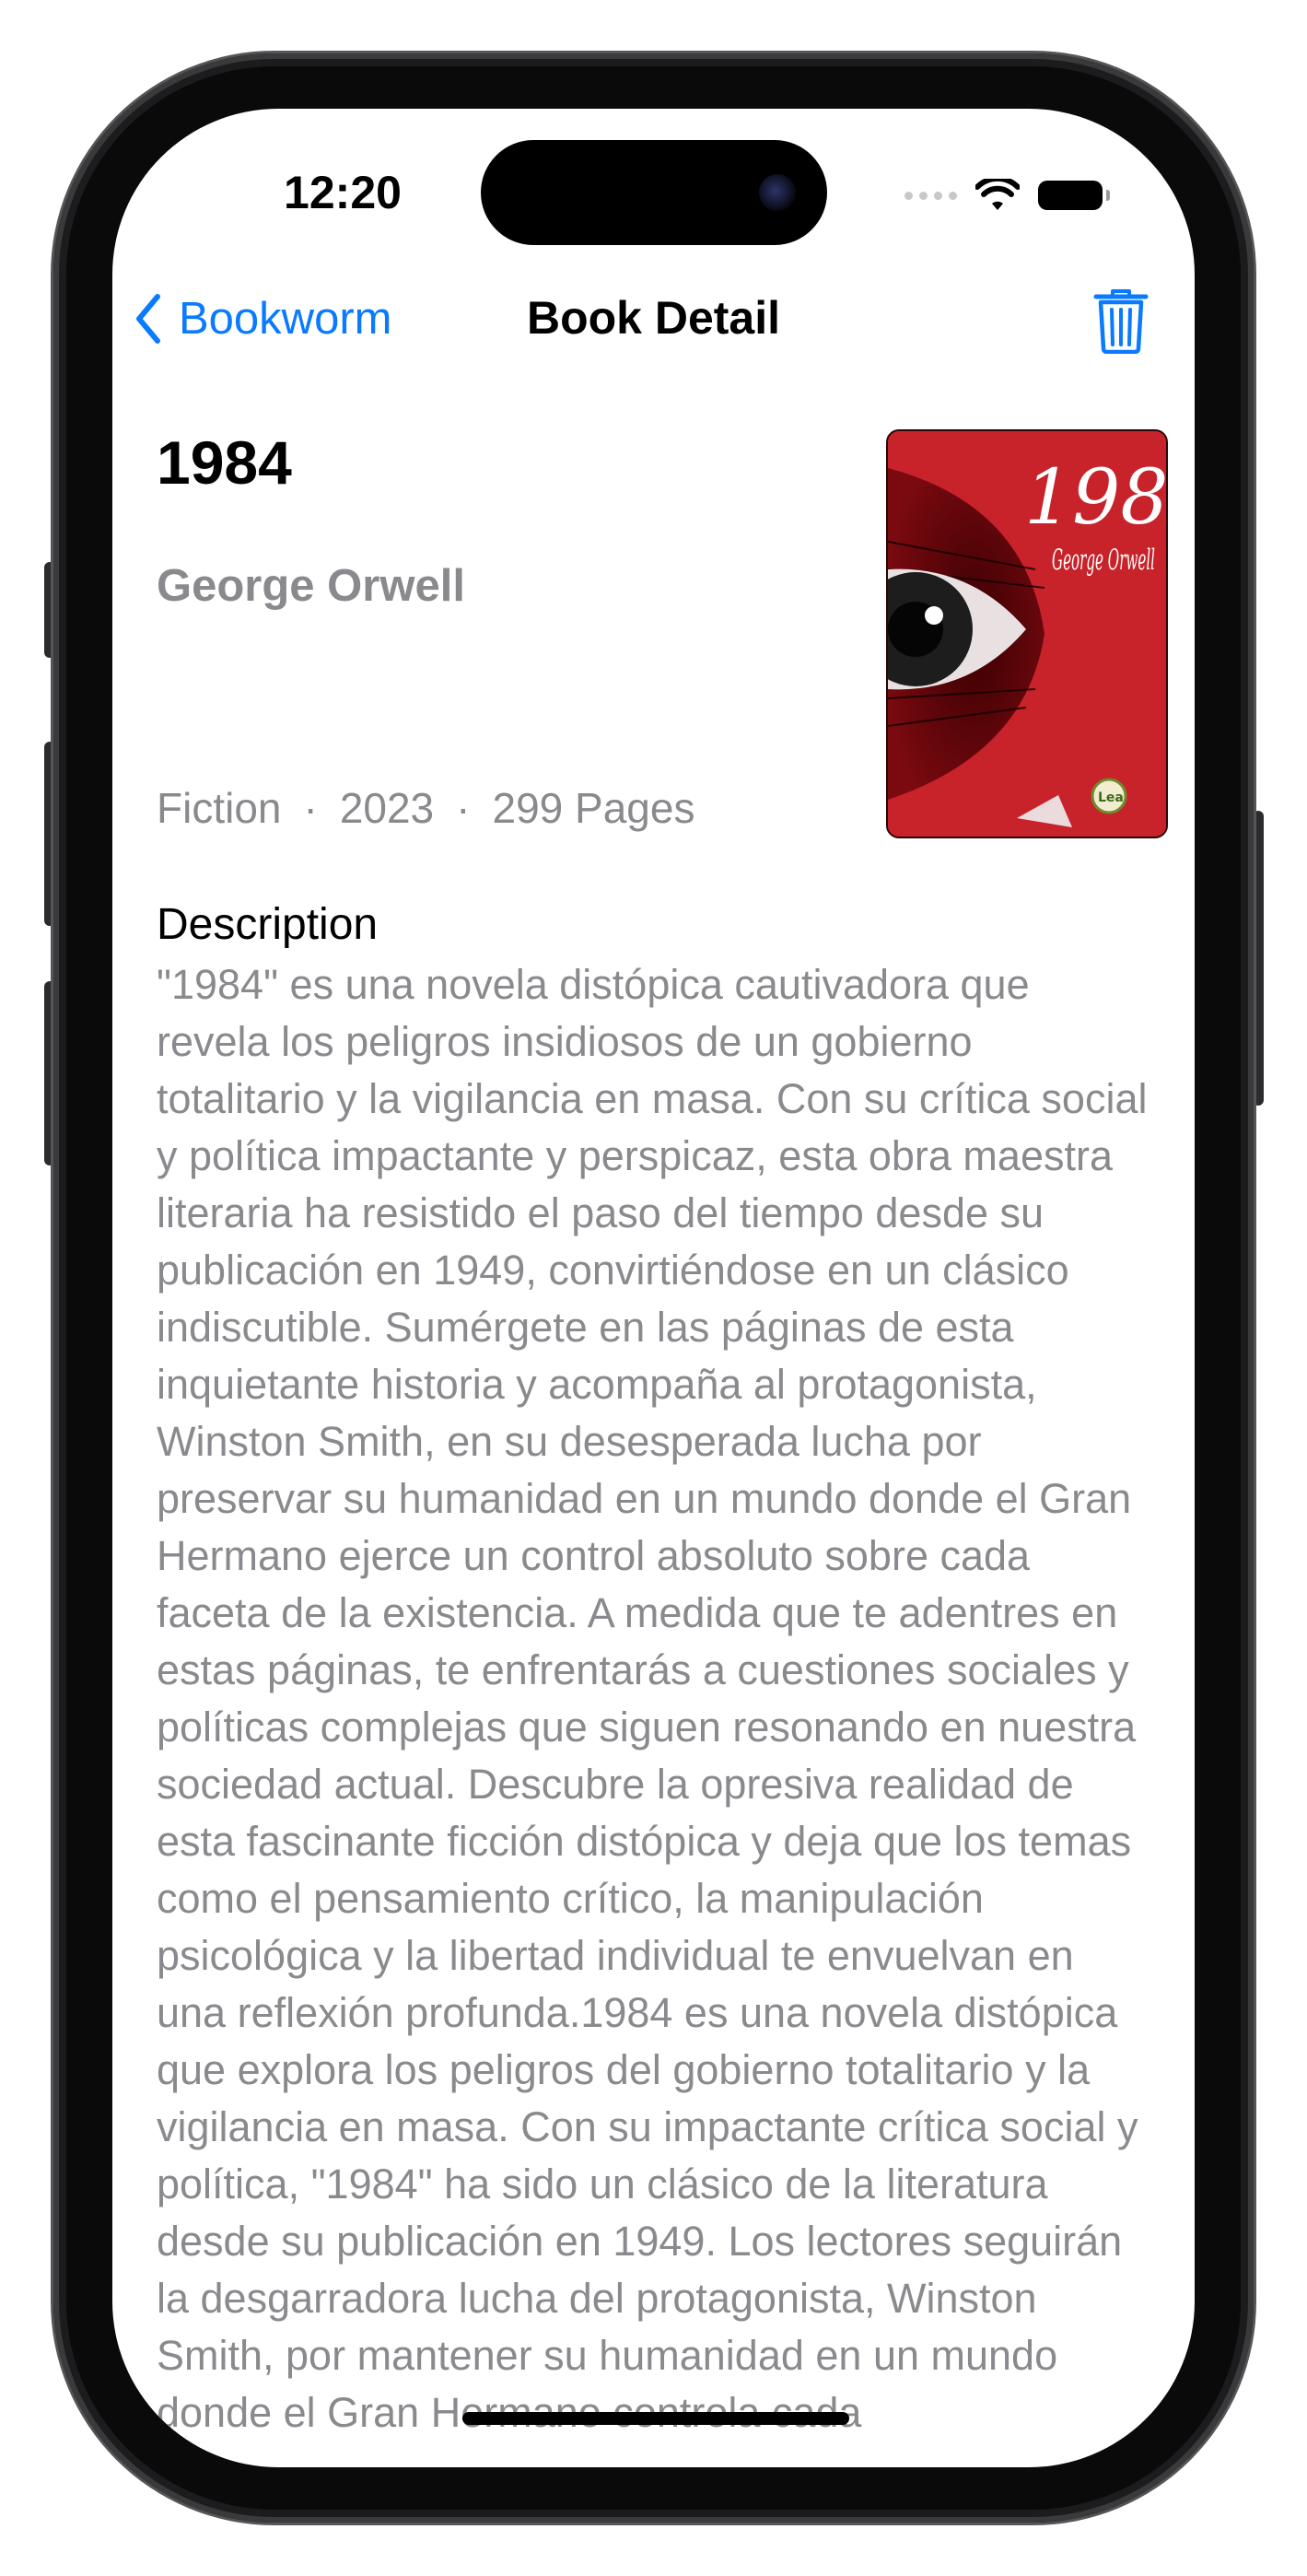 This screenshot has width=1307, height=2576. I want to click on book-pages: 299 Pages, so click(594, 808).